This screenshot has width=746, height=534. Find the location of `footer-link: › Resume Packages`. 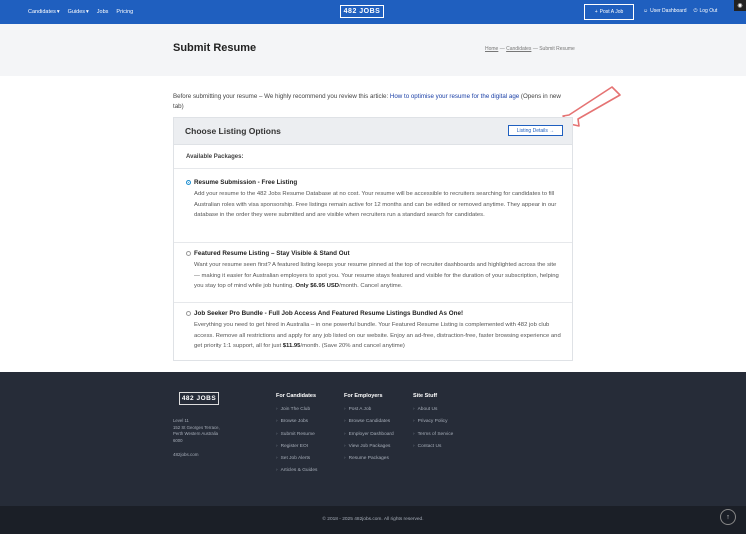

footer-link: › Resume Packages is located at coordinates (369, 462).